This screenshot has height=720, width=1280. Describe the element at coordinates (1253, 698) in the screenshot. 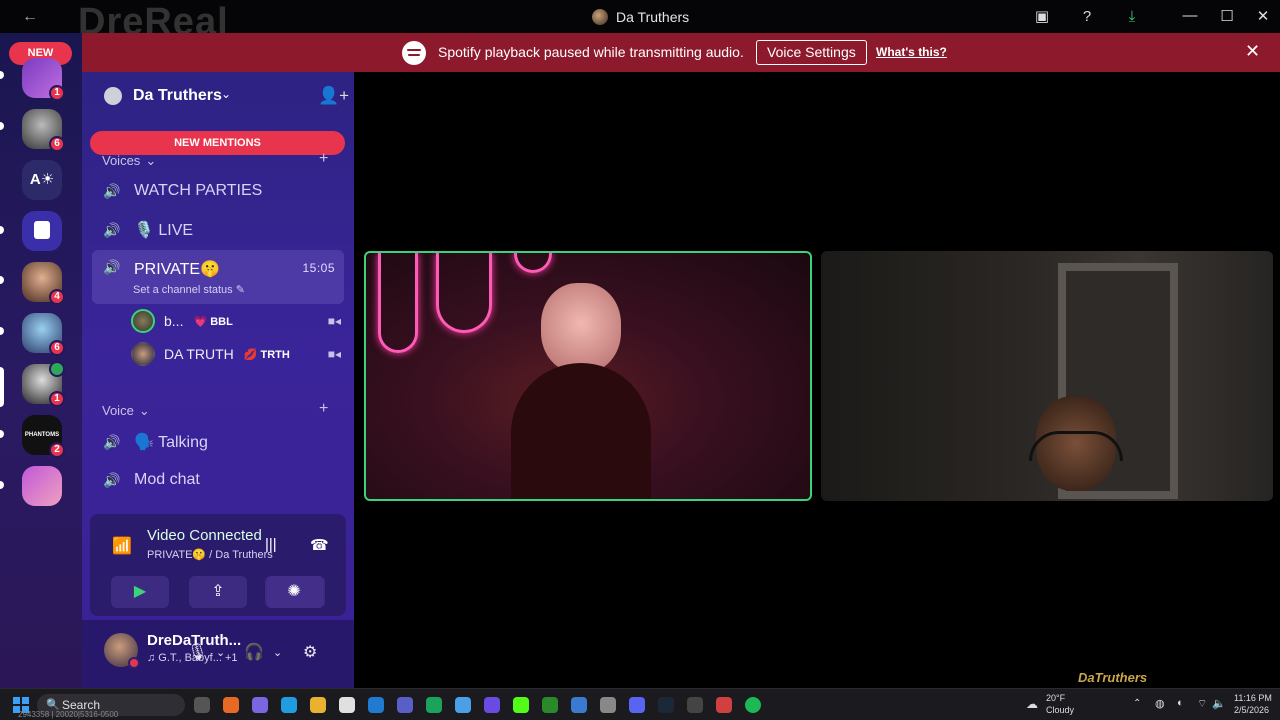

I see `clock-time: 11:16 PM` at that location.